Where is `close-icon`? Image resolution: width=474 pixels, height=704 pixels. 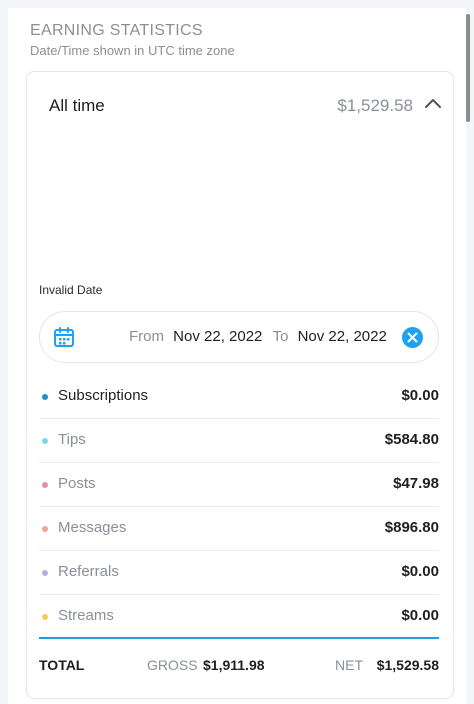 close-icon is located at coordinates (412, 337).